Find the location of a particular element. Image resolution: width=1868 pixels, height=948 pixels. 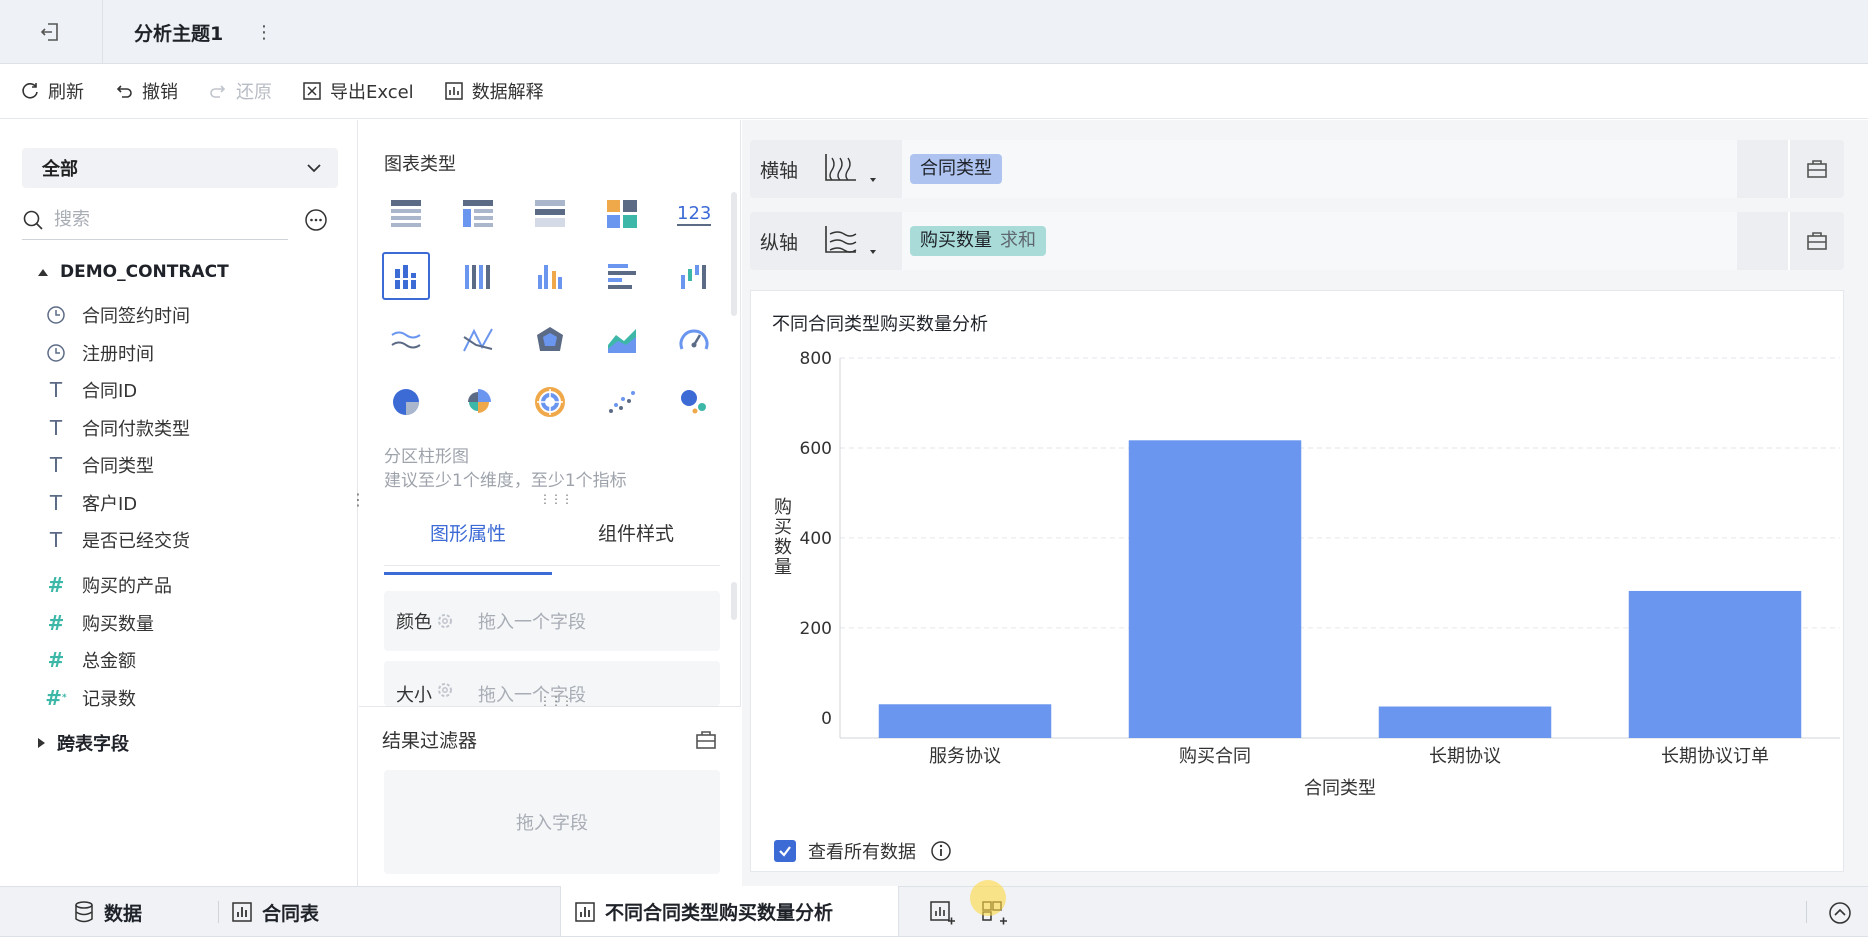

field-item: T 合同类型 is located at coordinates (99, 465).